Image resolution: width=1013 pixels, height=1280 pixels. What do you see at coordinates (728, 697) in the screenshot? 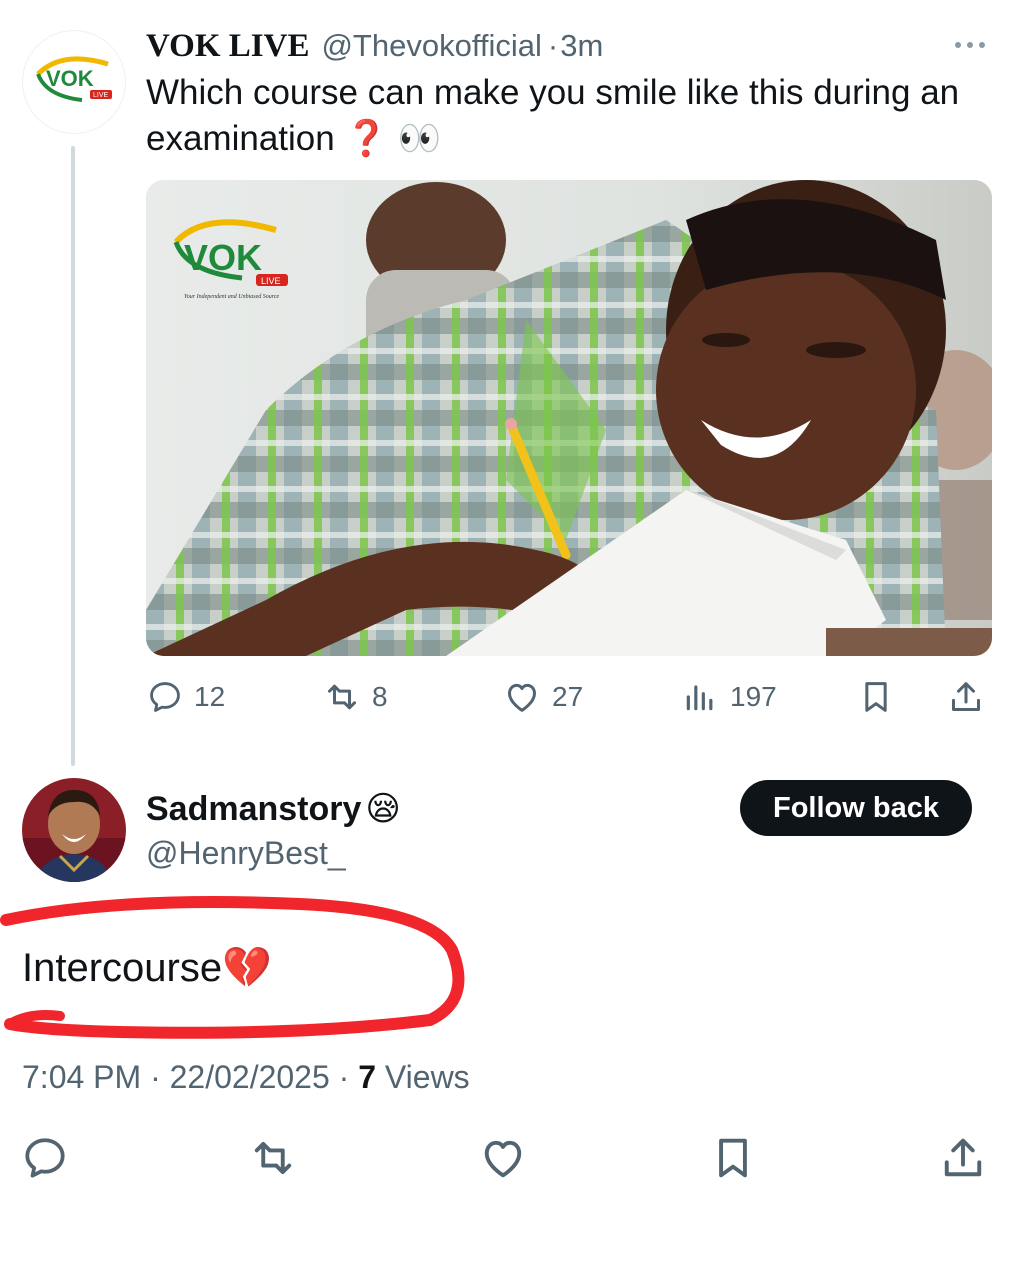
I see `views-button: 197` at bounding box center [728, 697].